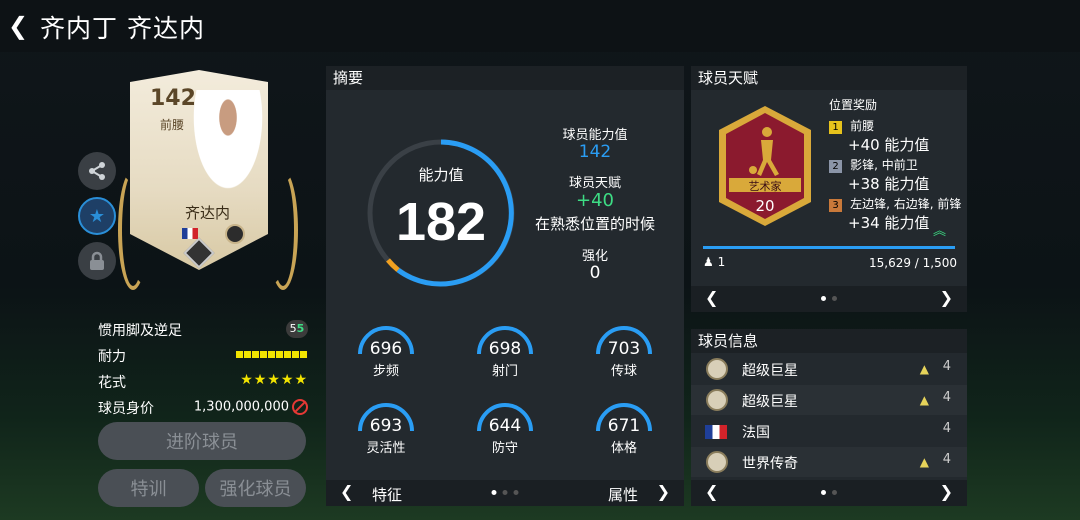 This screenshot has height=520, width=1080. What do you see at coordinates (148, 488) in the screenshot?
I see `training-button: 特训` at bounding box center [148, 488].